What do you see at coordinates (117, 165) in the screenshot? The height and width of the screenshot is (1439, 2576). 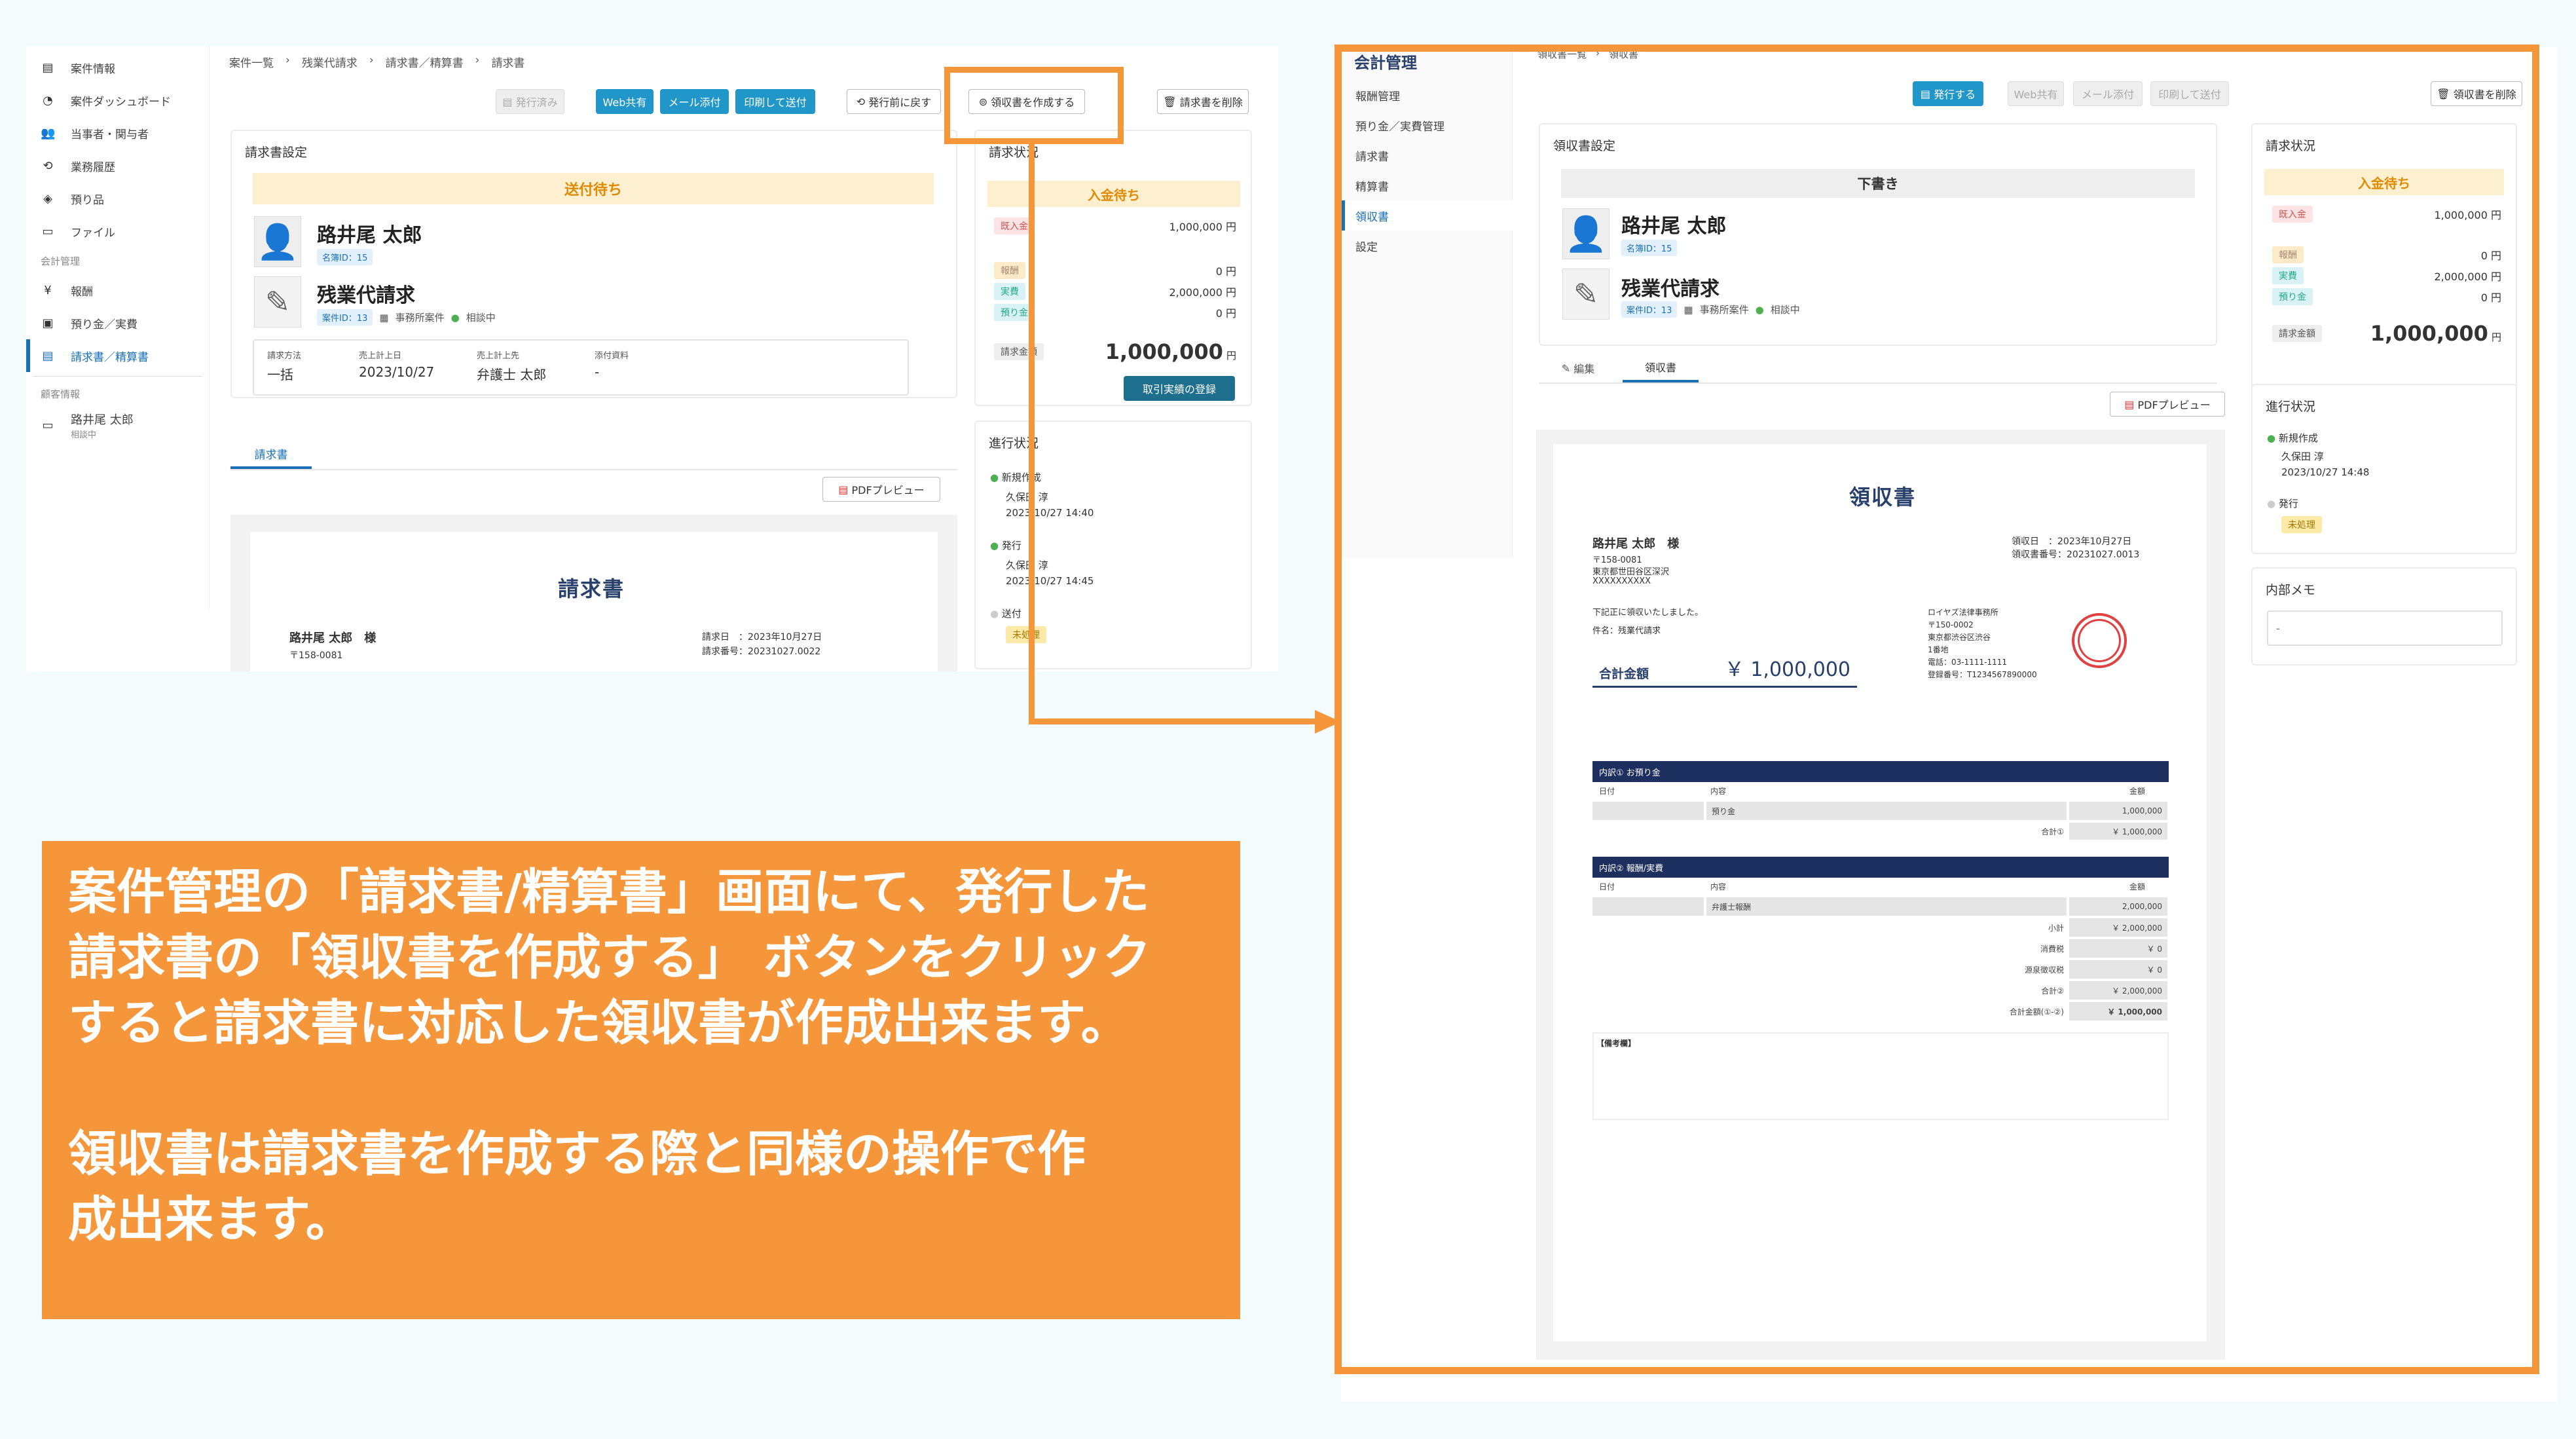 I see `sidebar-item-history: ⟲ 業務履歴` at bounding box center [117, 165].